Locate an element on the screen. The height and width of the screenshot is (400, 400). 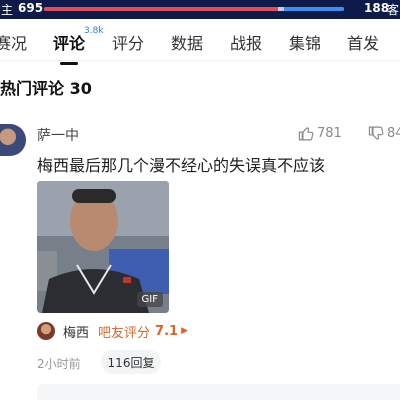
tab-stats: 数据 is located at coordinates (187, 42).